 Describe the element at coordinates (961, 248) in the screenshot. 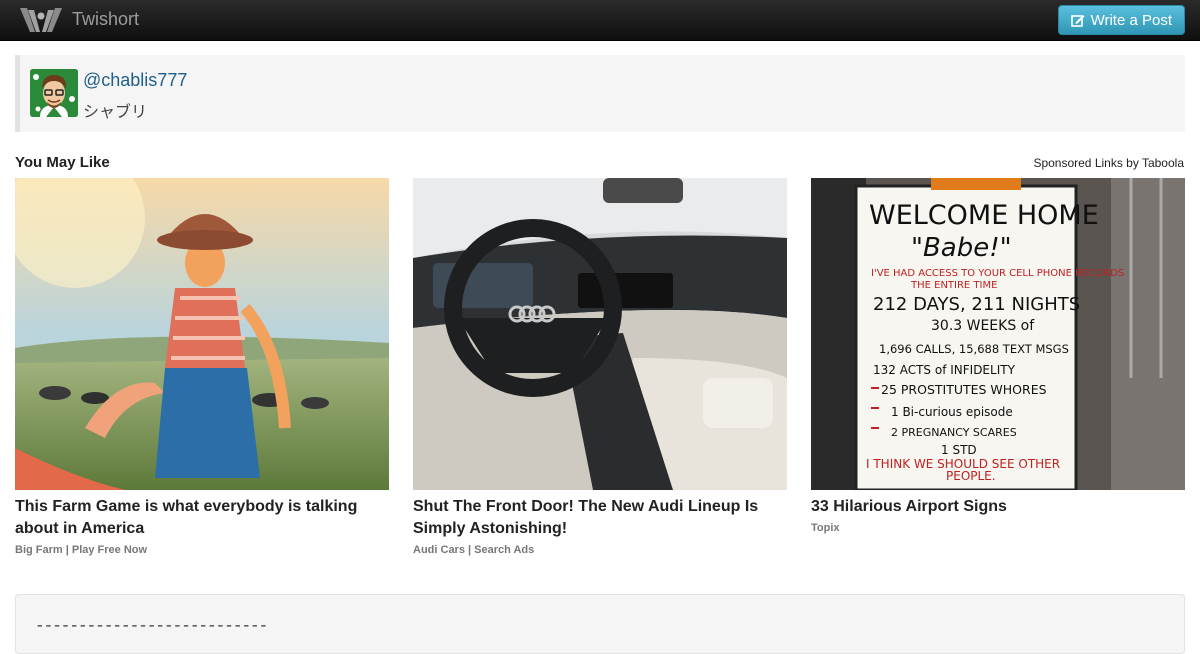

I see `sign-line-2: "Babe!"` at that location.